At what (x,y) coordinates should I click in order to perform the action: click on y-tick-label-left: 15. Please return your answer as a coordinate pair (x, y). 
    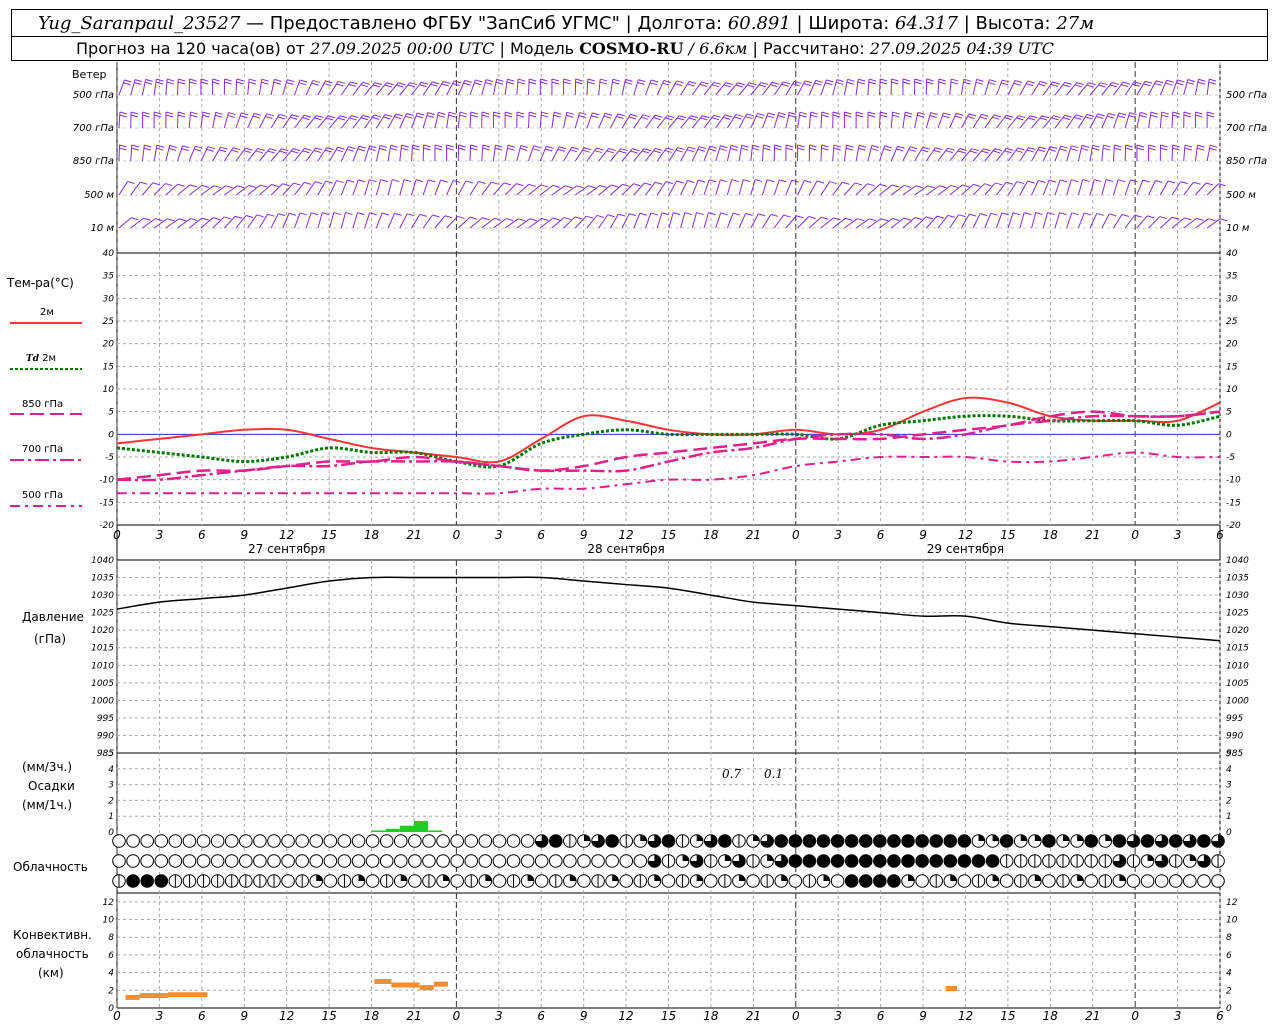
    Looking at the image, I should click on (109, 367).